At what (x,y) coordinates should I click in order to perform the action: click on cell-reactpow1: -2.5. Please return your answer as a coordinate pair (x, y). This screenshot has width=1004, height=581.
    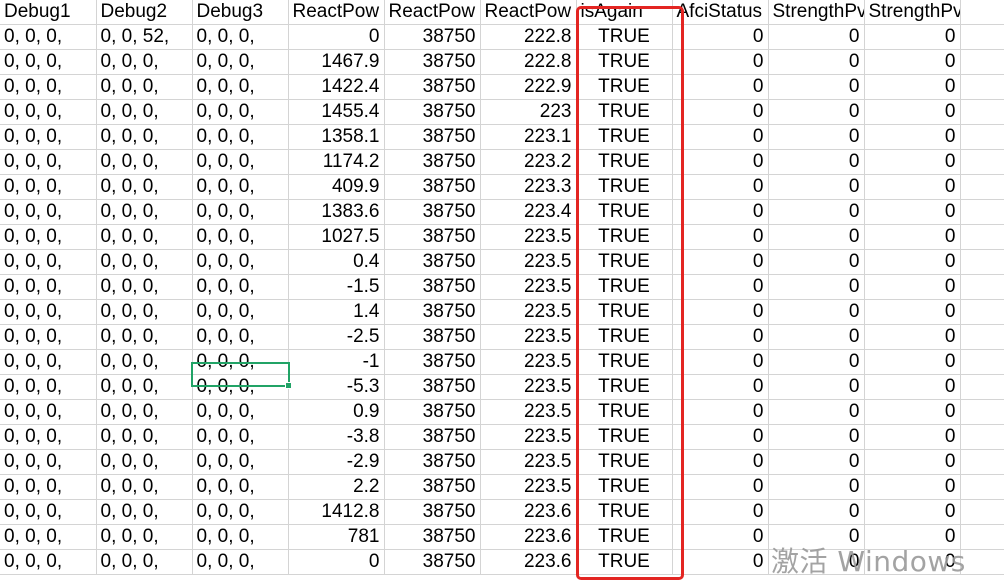
    Looking at the image, I should click on (336, 337).